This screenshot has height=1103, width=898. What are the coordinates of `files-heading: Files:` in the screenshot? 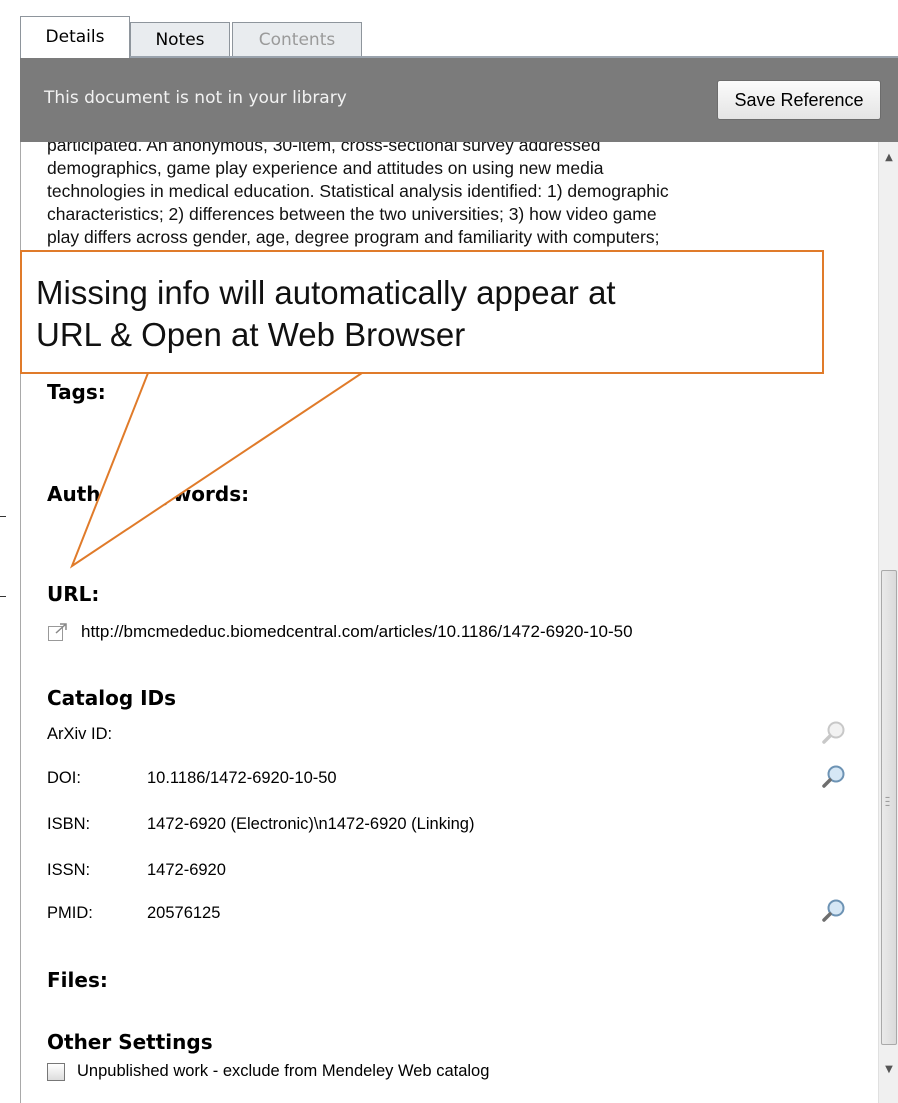 It's located at (77, 980).